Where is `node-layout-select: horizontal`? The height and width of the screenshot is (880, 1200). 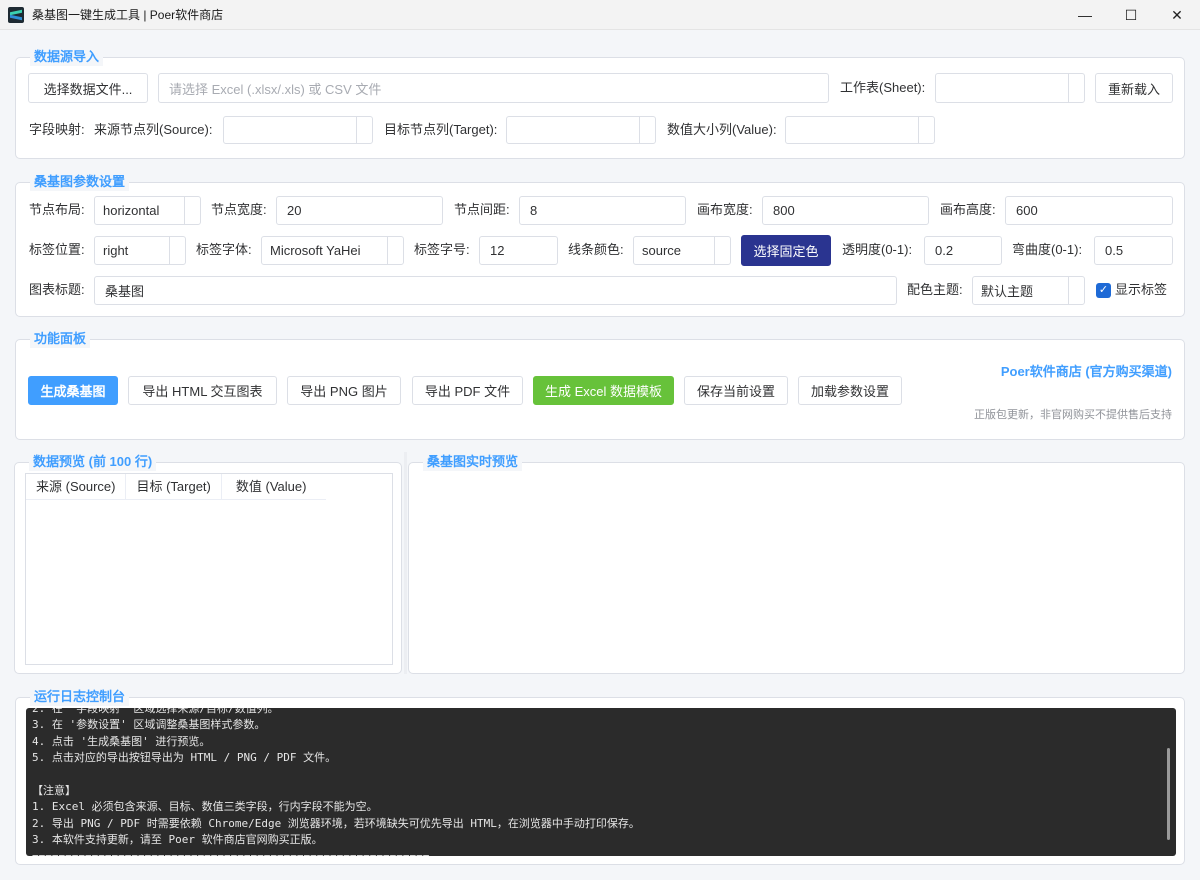 node-layout-select: horizontal is located at coordinates (147, 210).